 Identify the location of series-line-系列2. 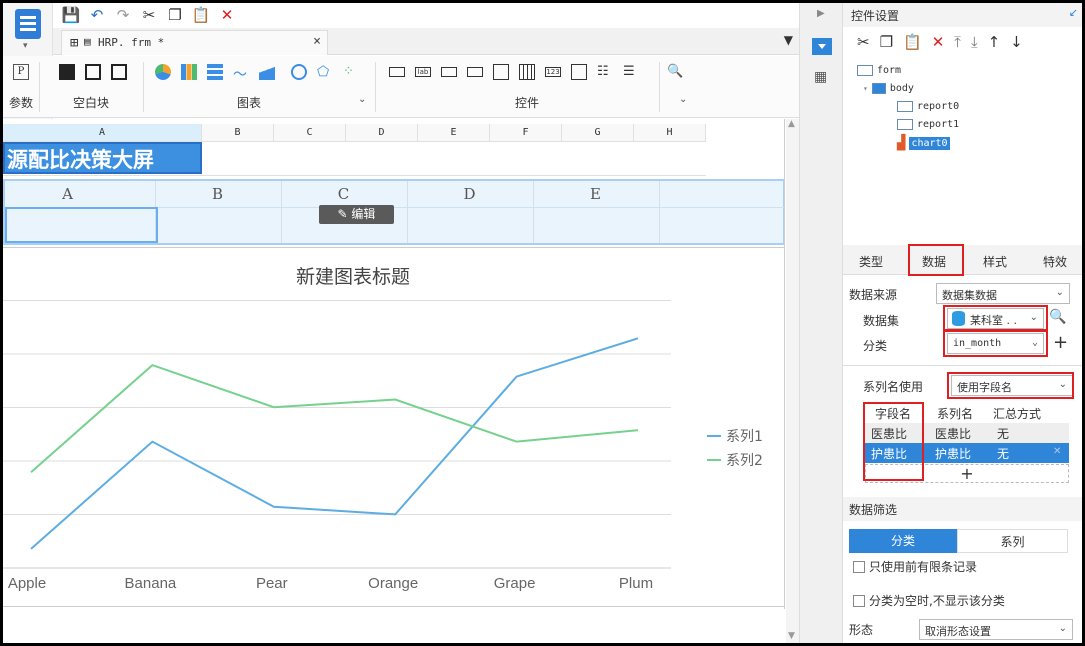
(334, 418).